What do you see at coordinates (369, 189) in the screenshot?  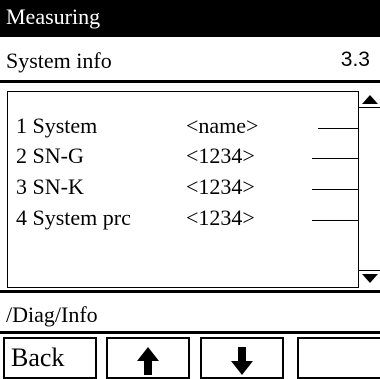 I see `scrollbar` at bounding box center [369, 189].